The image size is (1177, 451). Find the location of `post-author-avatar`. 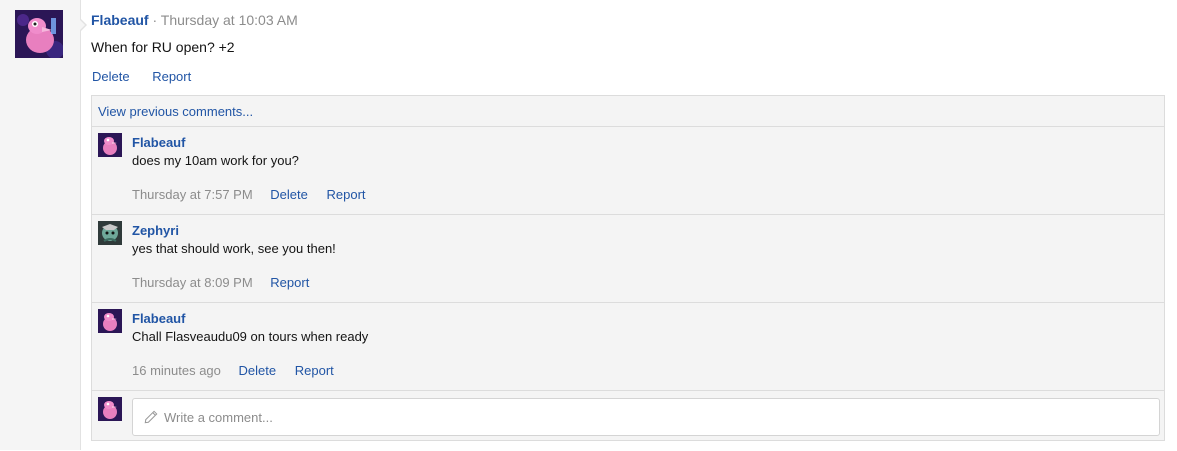

post-author-avatar is located at coordinates (39, 34).